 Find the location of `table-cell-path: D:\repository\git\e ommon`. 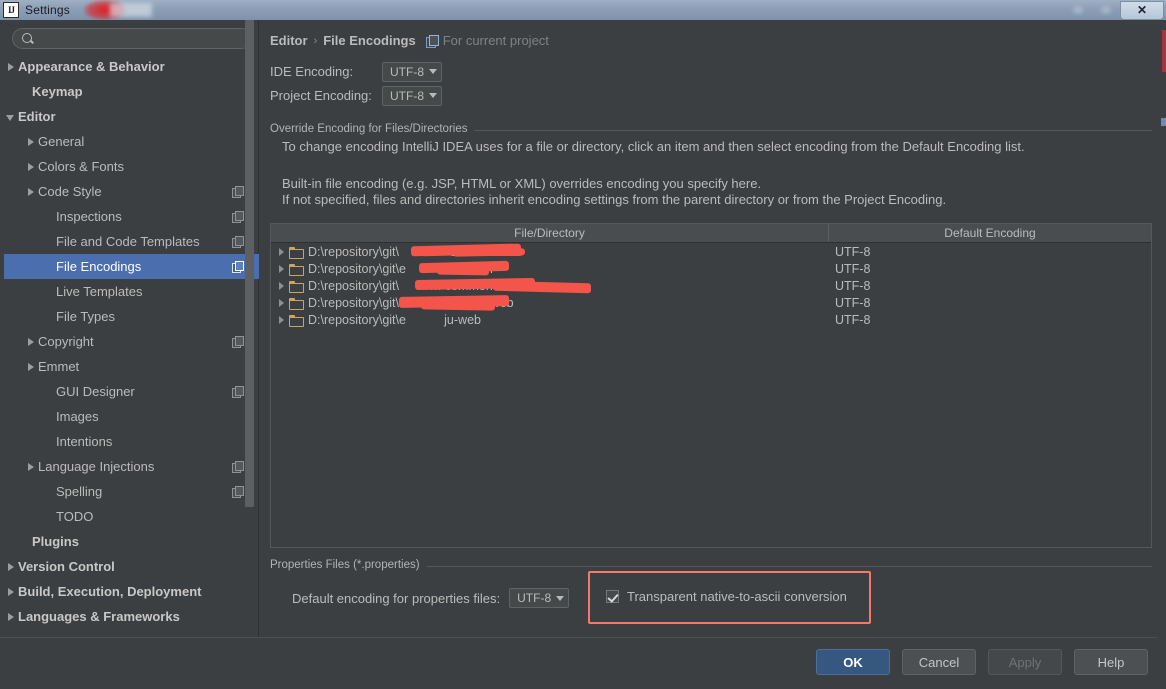

table-cell-path: D:\repository\git\e ommon is located at coordinates (550, 269).